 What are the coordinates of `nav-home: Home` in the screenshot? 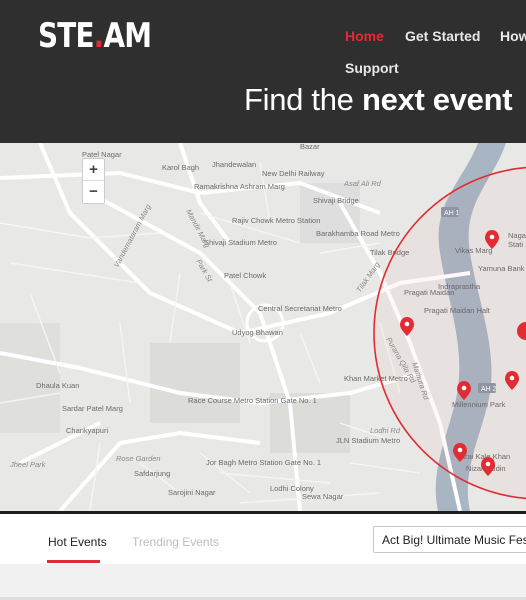 It's located at (364, 36).